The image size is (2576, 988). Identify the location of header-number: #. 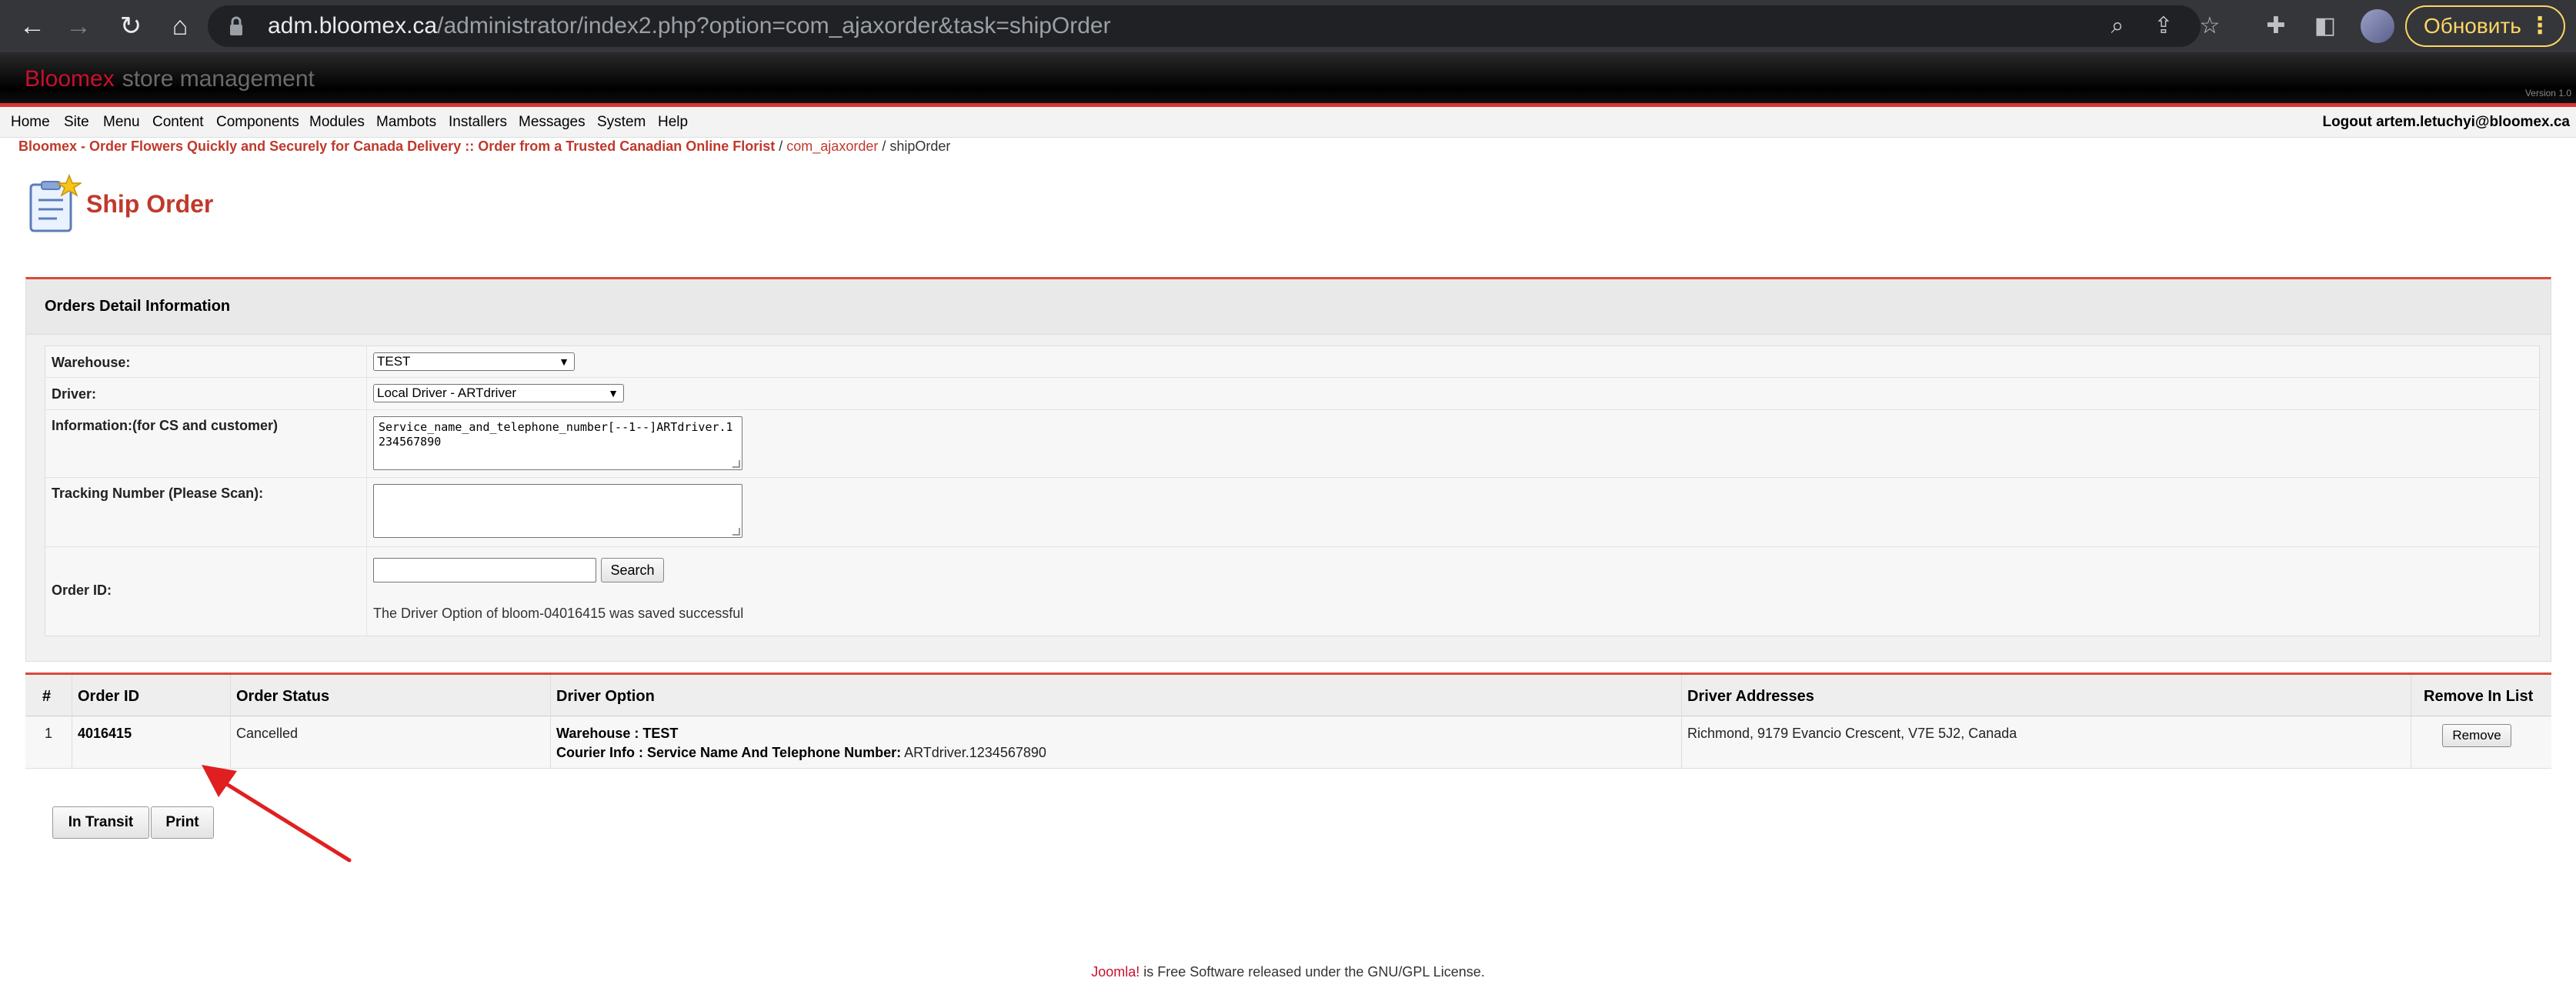
(47, 696).